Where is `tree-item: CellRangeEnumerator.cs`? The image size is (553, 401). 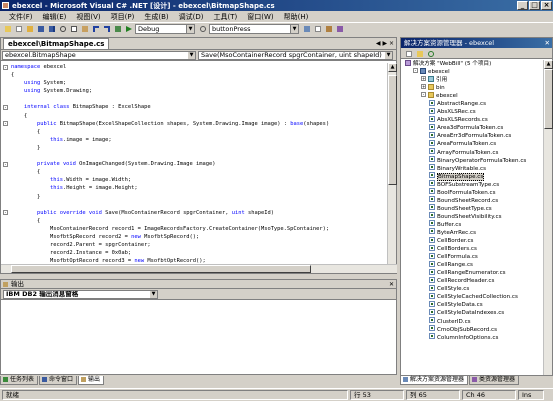
tree-item: CellRangeEnumerator.cs is located at coordinates (472, 272).